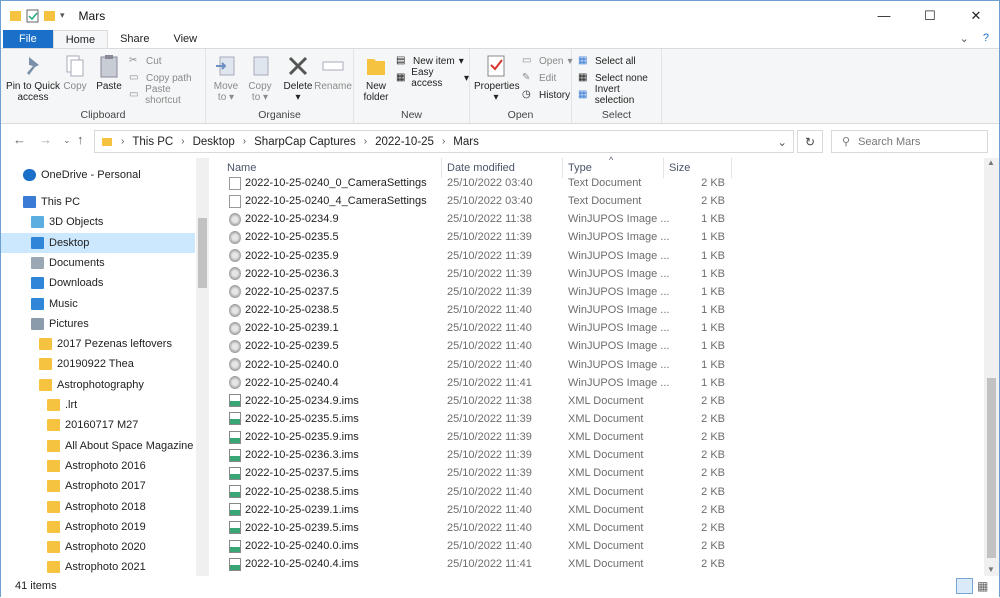 This screenshot has height=598, width=1000. I want to click on breadcrumb-sharpcap-captures: SharpCap Captures, so click(305, 142).